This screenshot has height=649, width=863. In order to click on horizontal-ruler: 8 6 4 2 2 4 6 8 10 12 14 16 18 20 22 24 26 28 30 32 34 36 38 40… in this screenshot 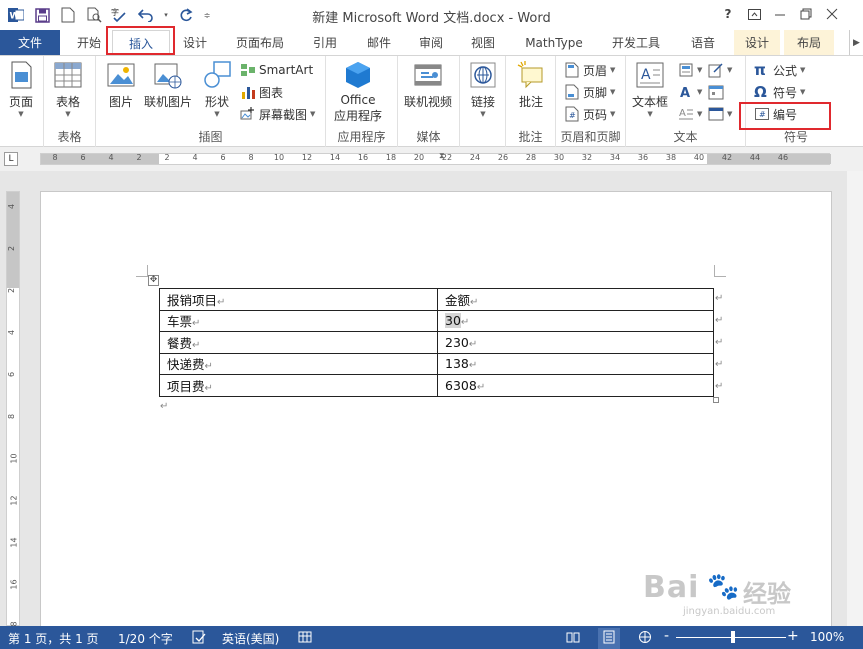, I will do `click(435, 158)`.